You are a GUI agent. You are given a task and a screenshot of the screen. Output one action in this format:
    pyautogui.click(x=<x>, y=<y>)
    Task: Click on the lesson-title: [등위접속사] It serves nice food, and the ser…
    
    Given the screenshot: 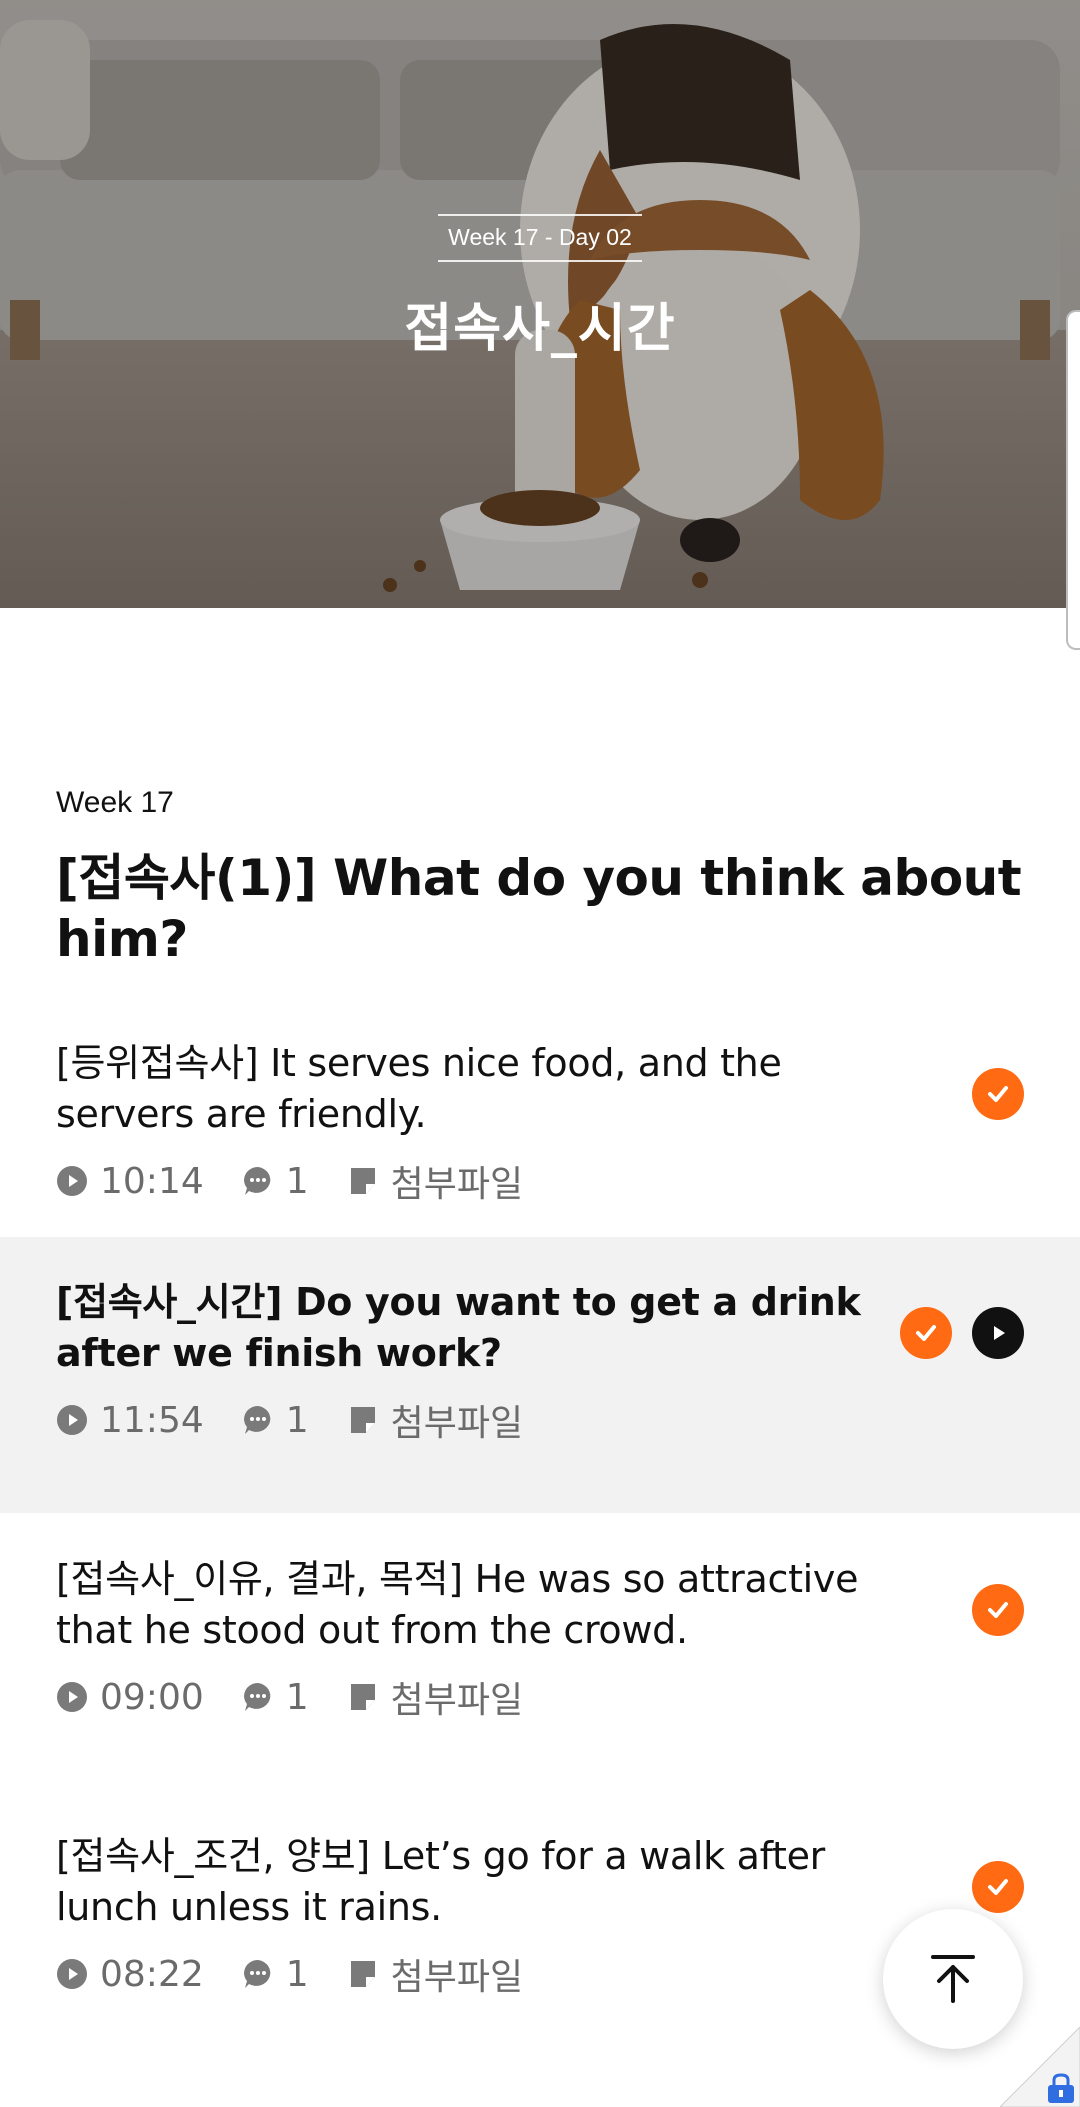 What is the action you would take?
    pyautogui.click(x=419, y=1088)
    